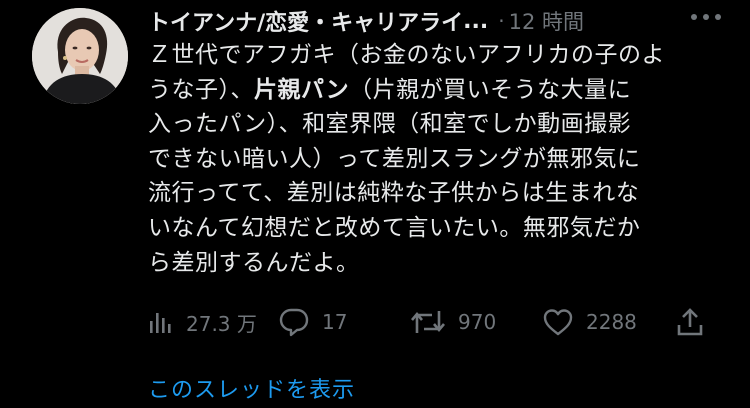  Describe the element at coordinates (453, 322) in the screenshot. I see `repost-button: 970` at that location.